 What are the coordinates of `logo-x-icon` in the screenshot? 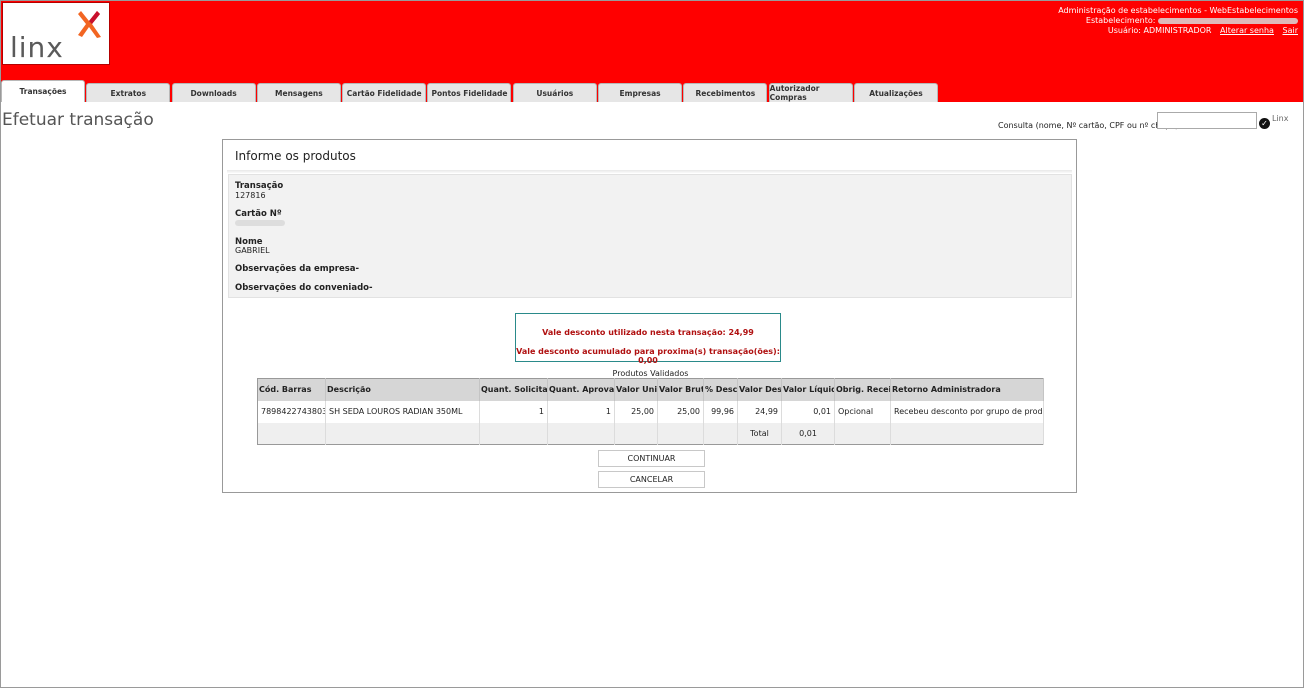 It's located at (89, 24).